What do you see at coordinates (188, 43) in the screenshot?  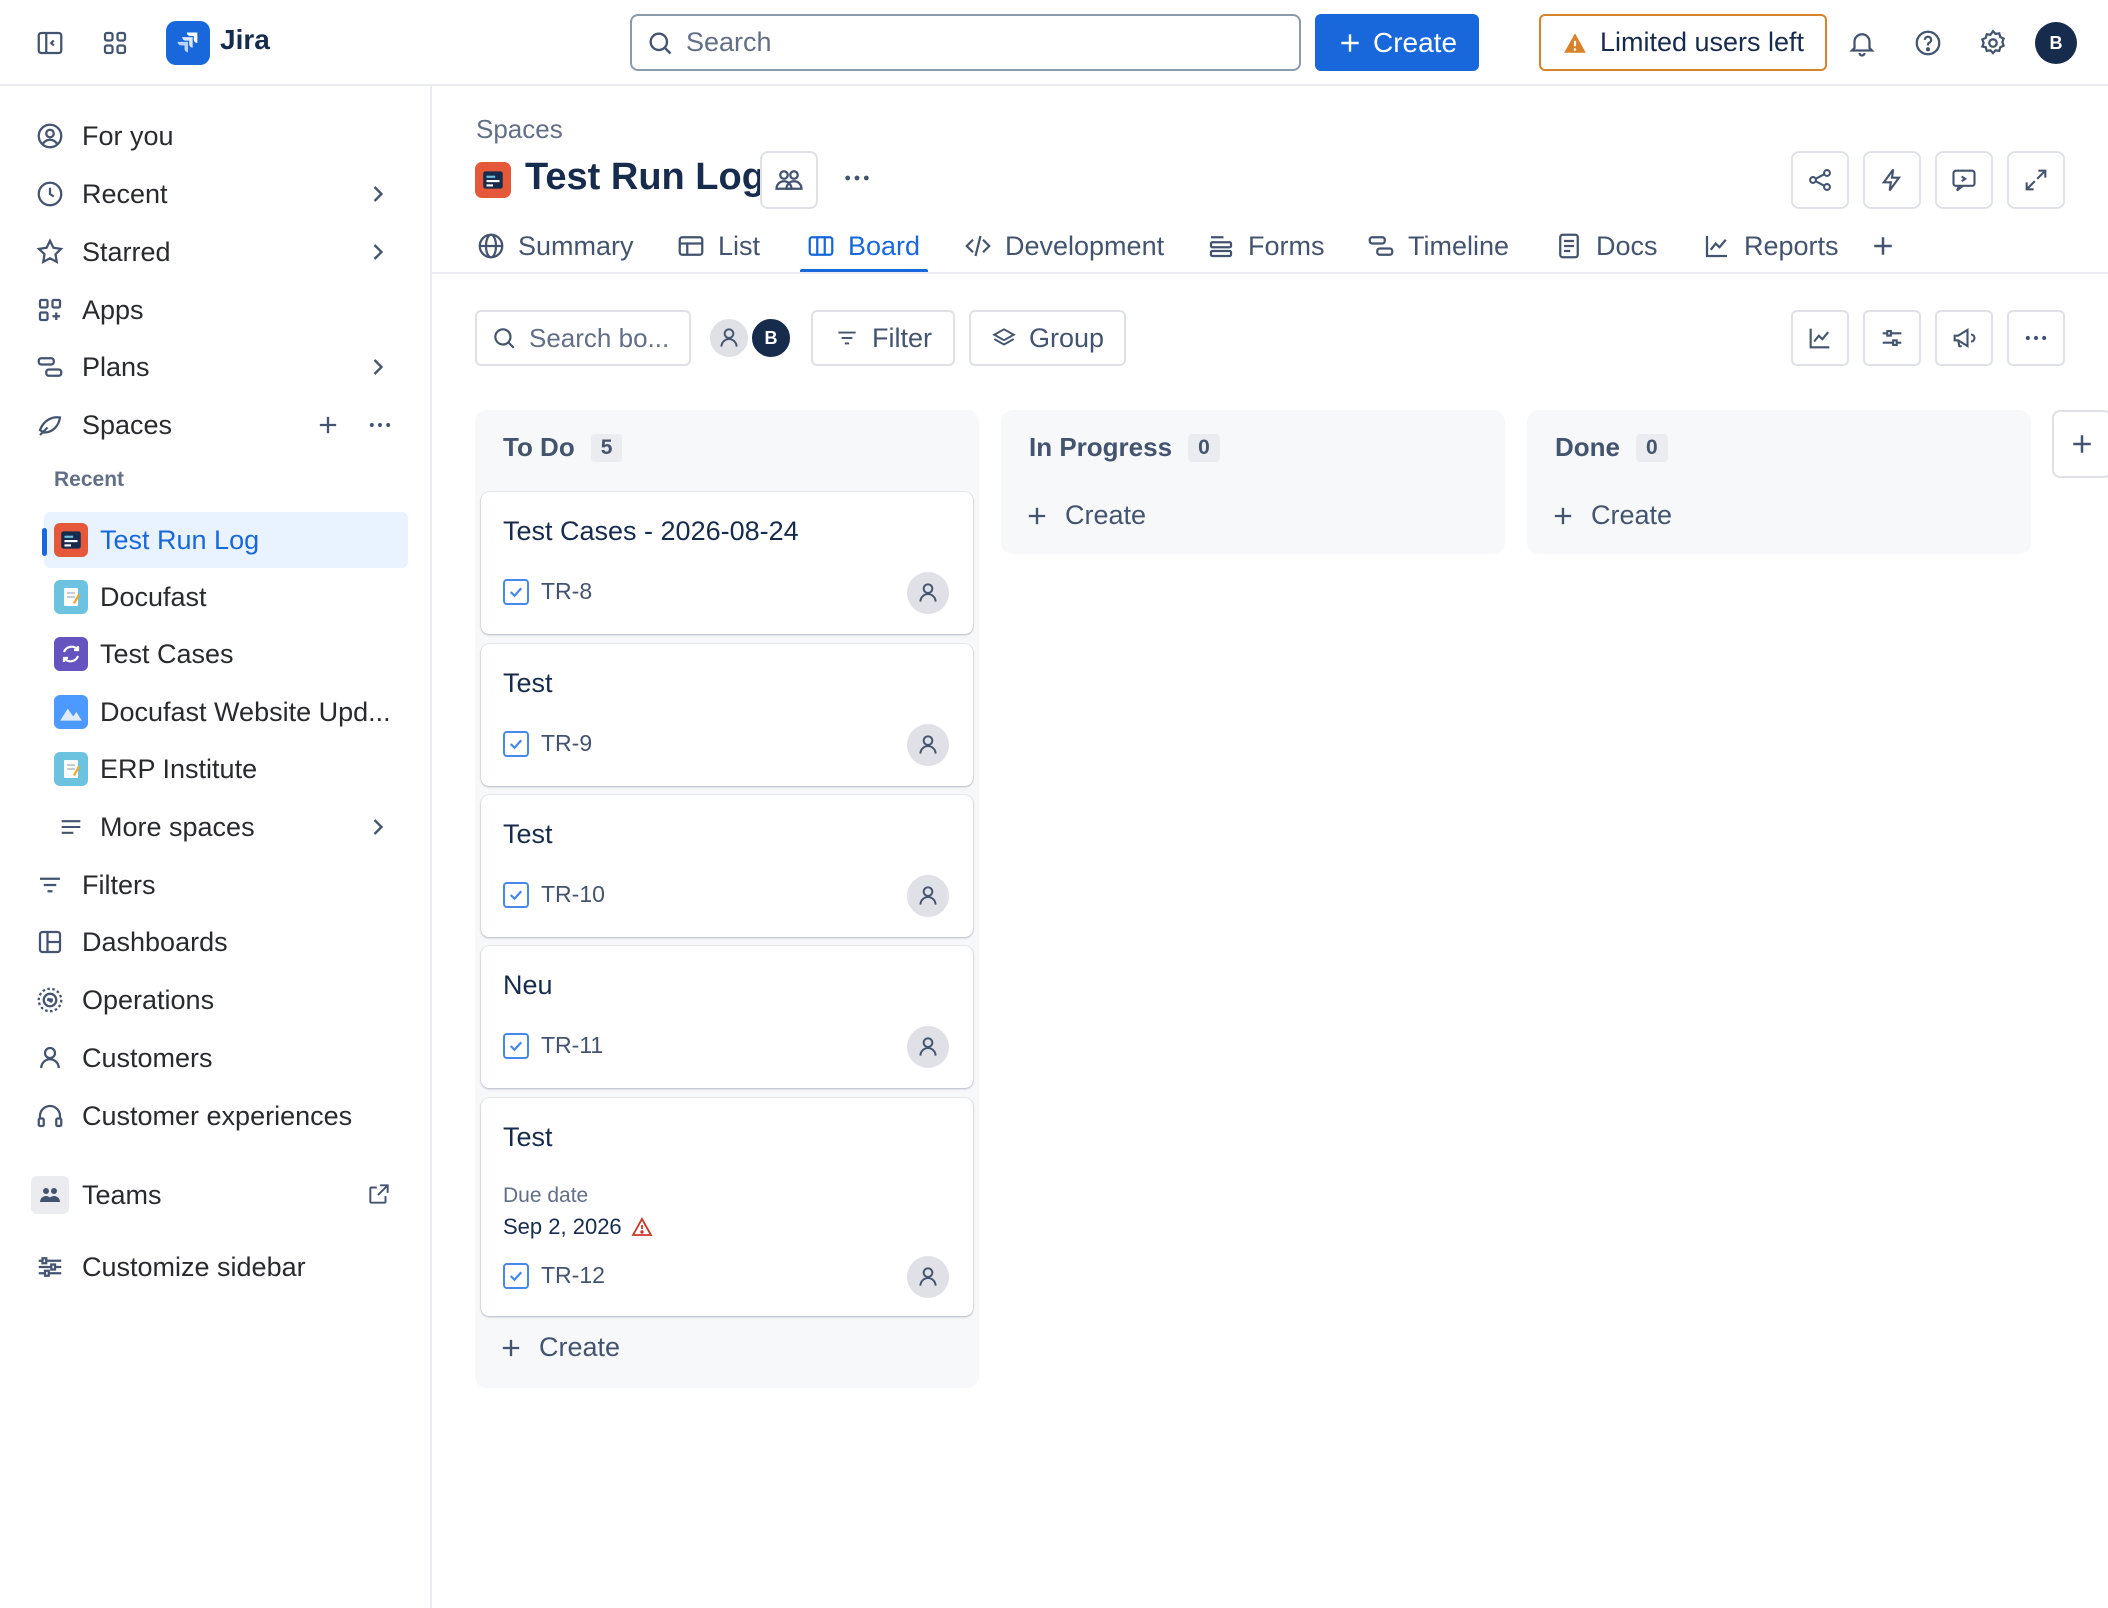 I see `jira-logo-icon` at bounding box center [188, 43].